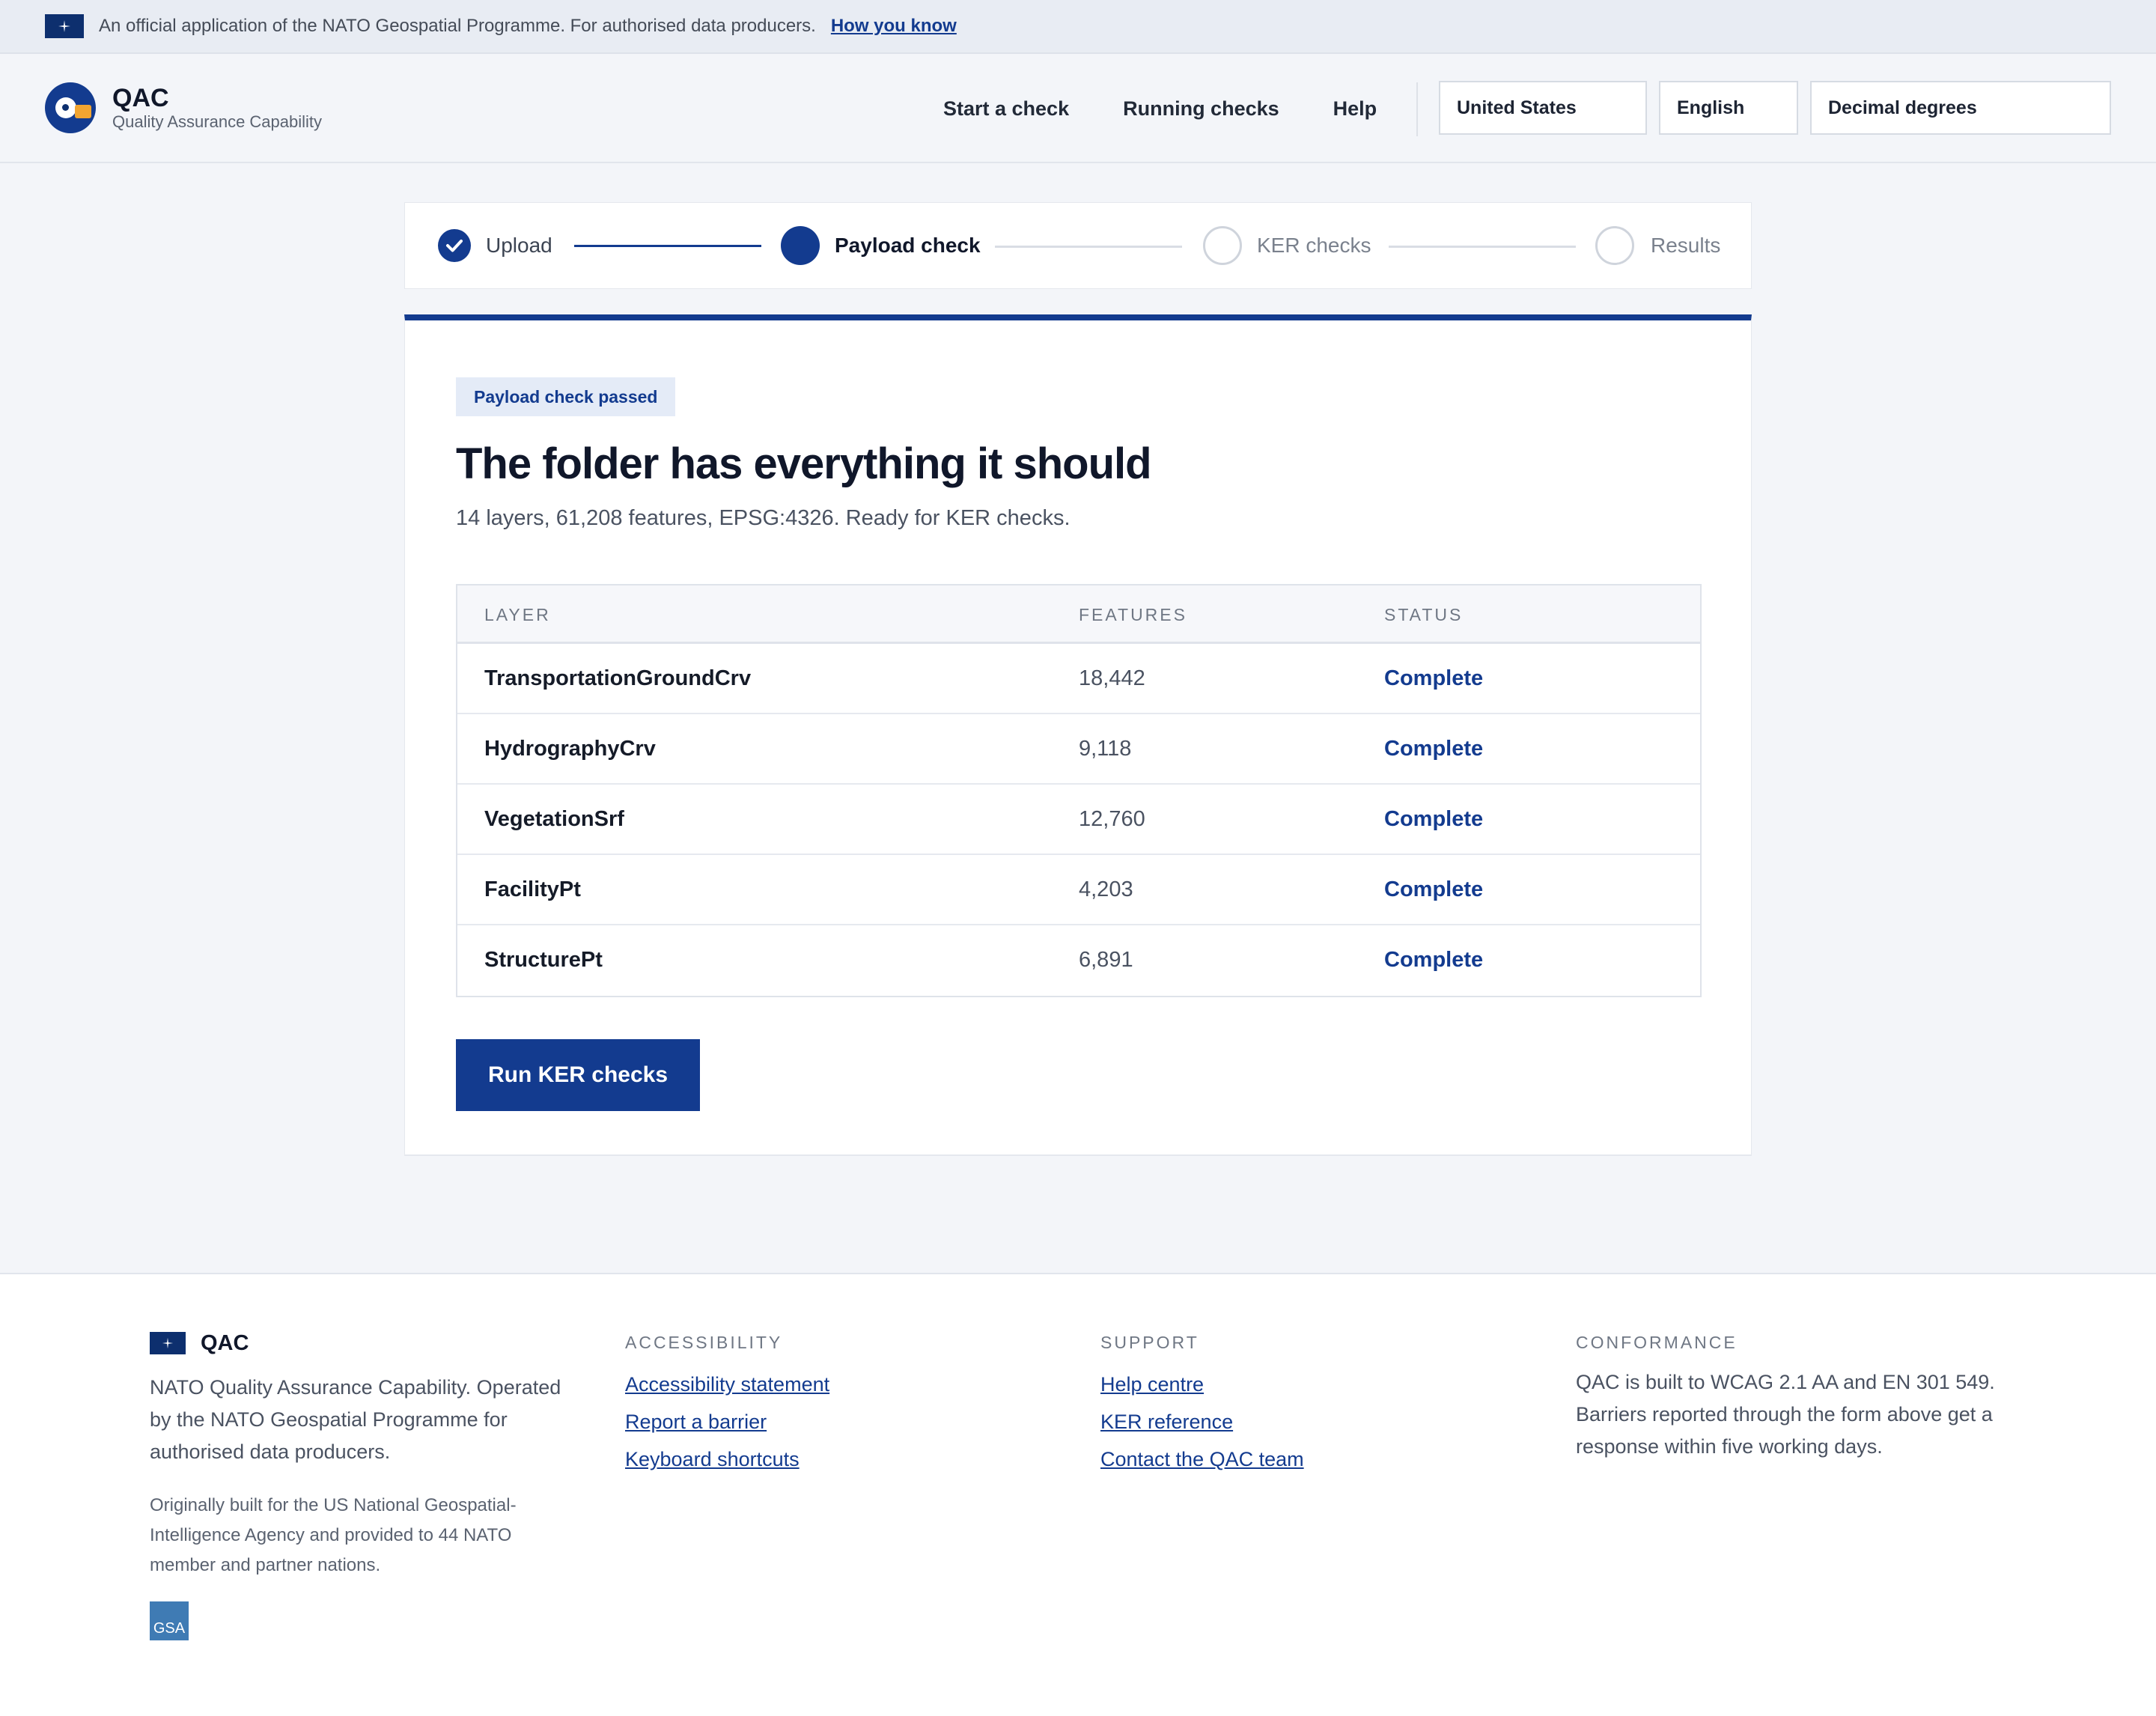  I want to click on layer-name: StructurePt, so click(543, 960).